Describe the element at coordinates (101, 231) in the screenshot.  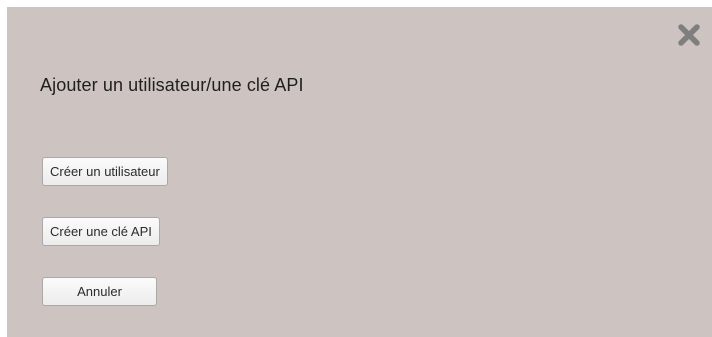
I see `create-api-key-button: Créer une clé API` at that location.